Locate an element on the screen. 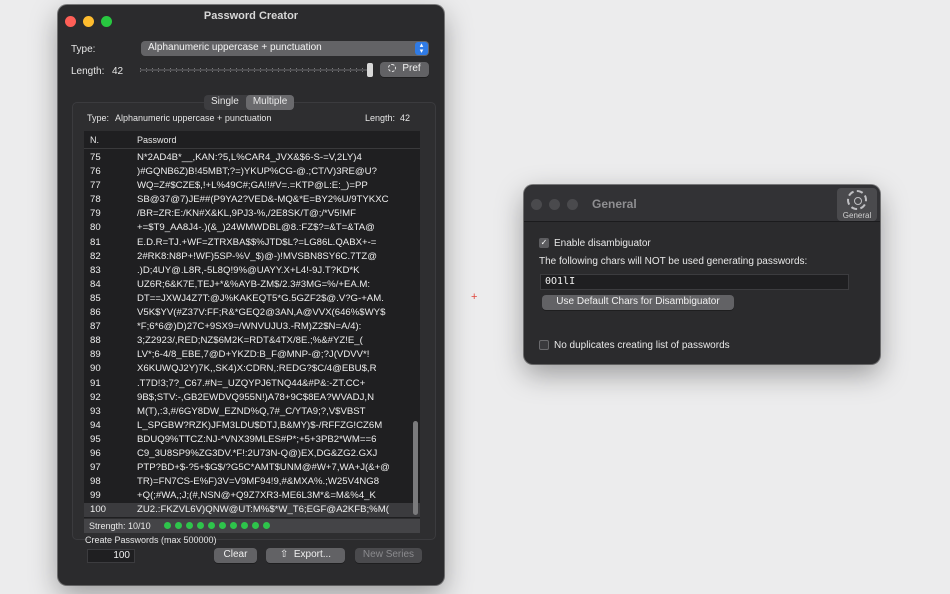 The width and height of the screenshot is (950, 594). tab-single: Single is located at coordinates (225, 102).